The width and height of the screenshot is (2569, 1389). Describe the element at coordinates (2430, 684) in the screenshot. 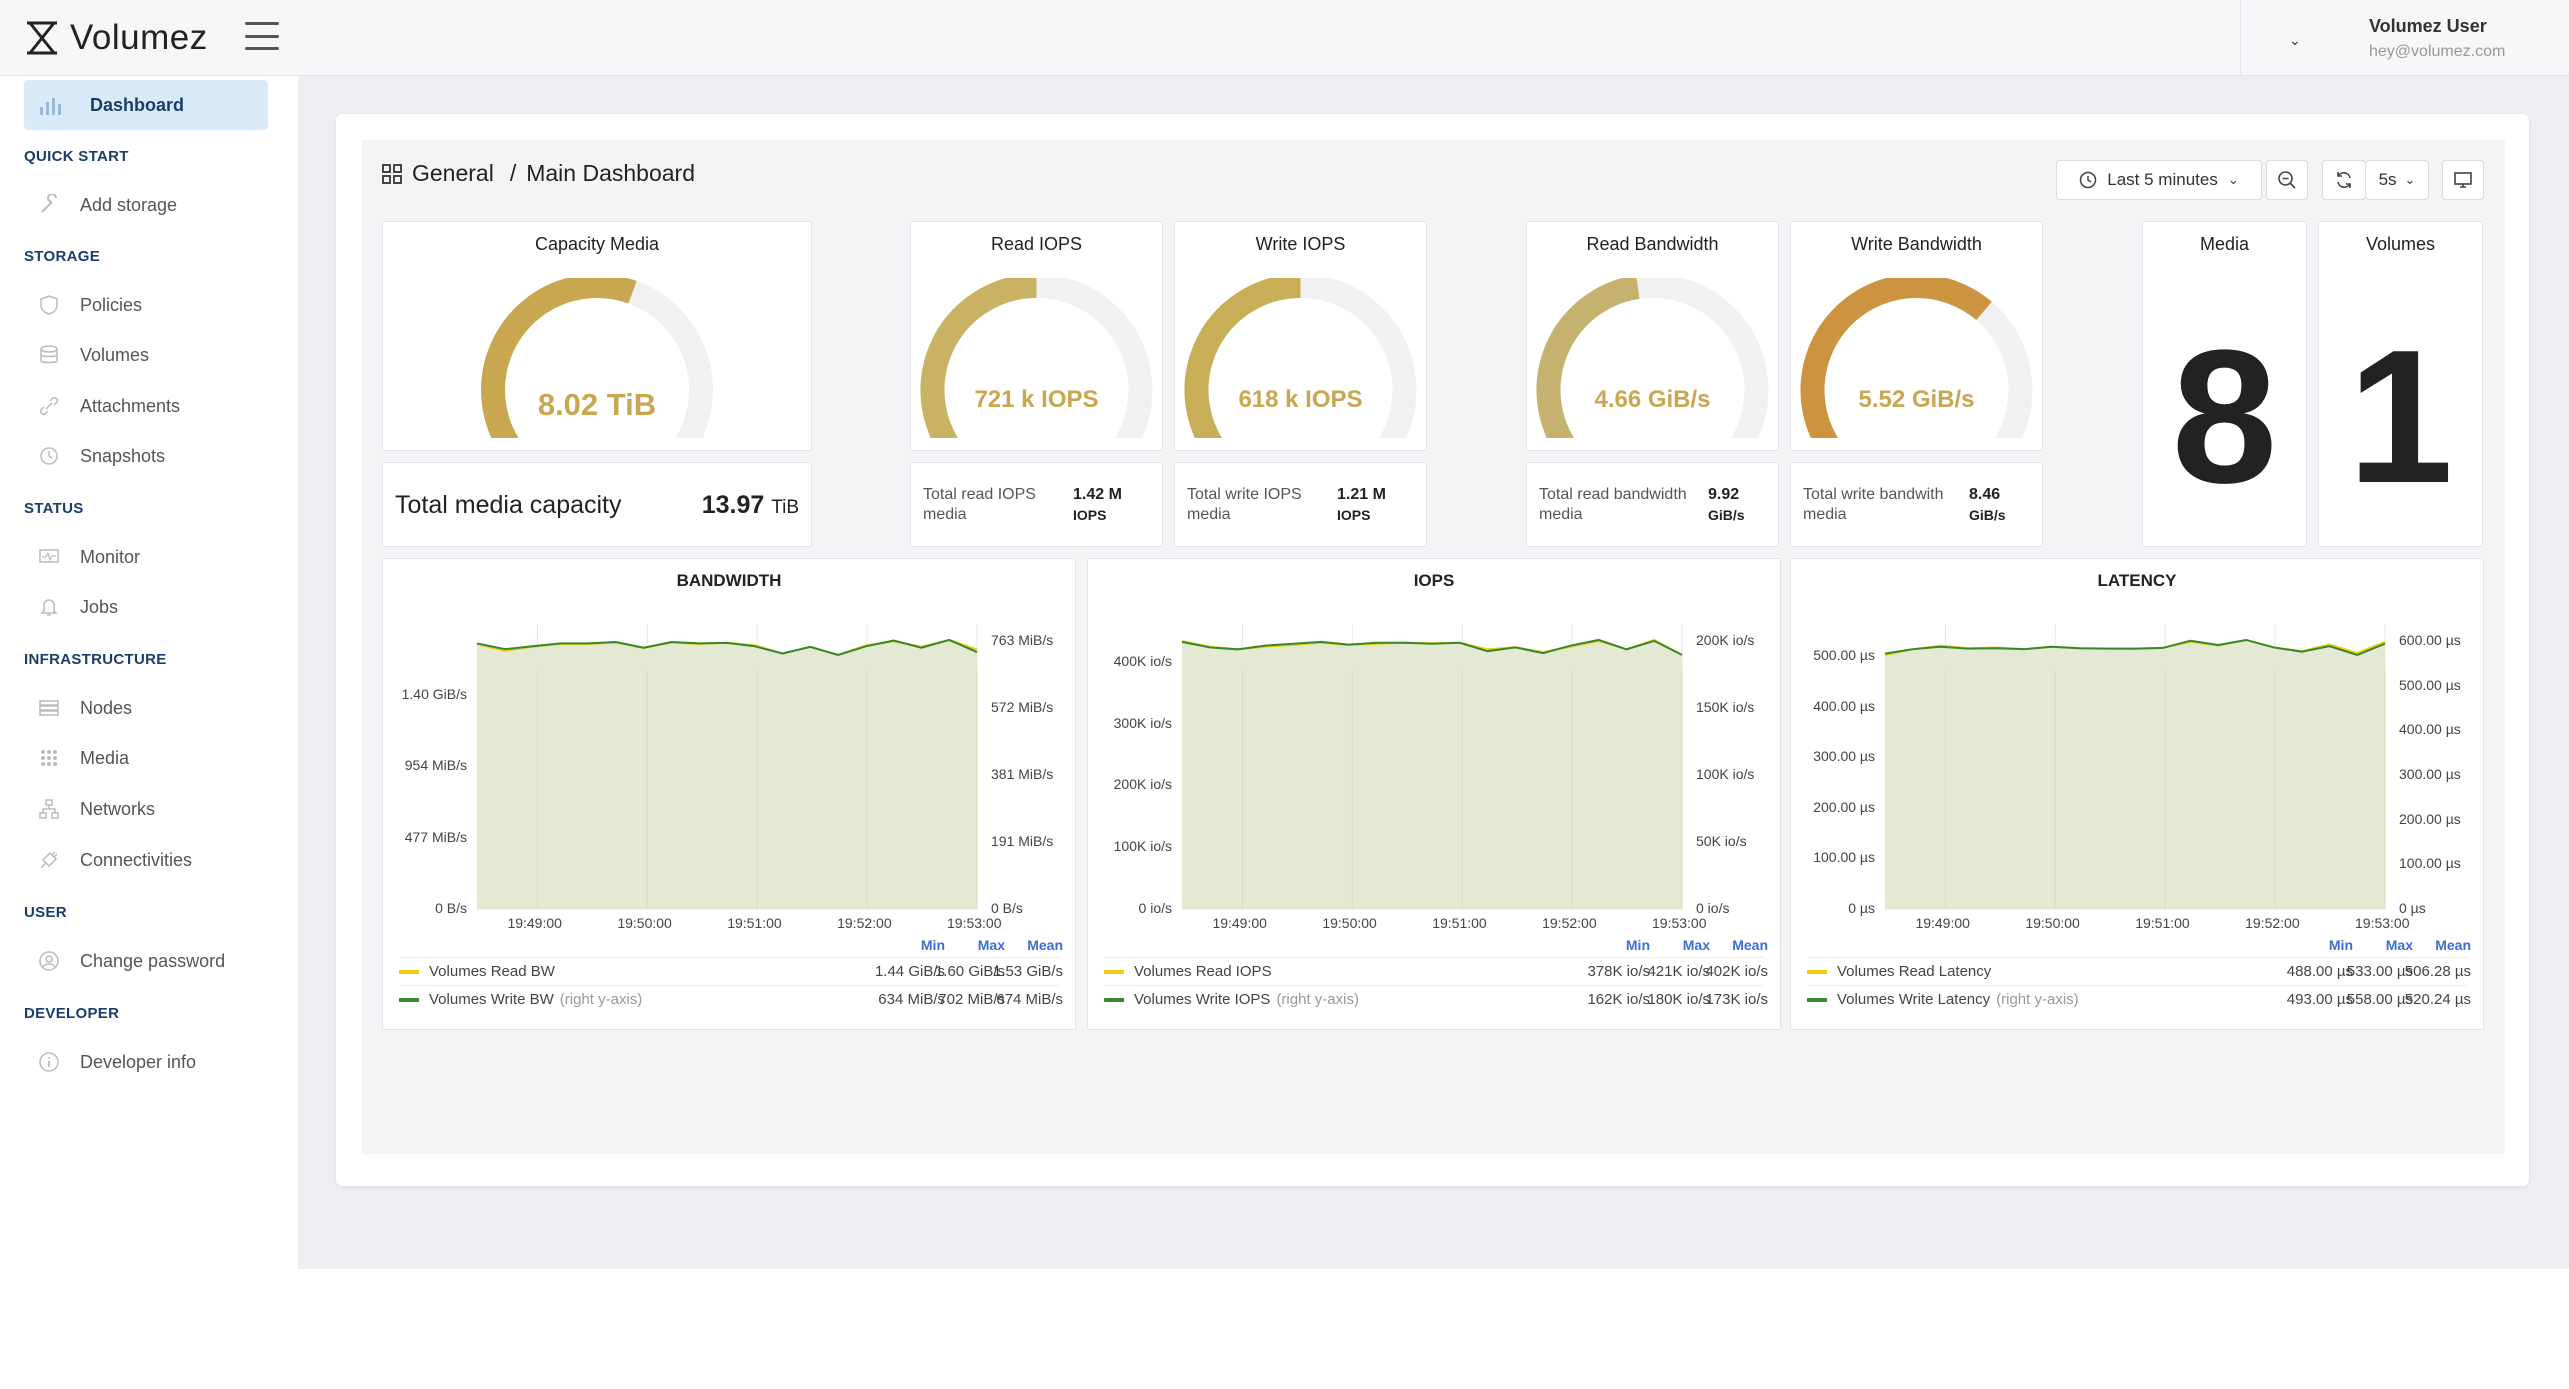

I see `y-right-tick-label: 500.00 µs` at that location.